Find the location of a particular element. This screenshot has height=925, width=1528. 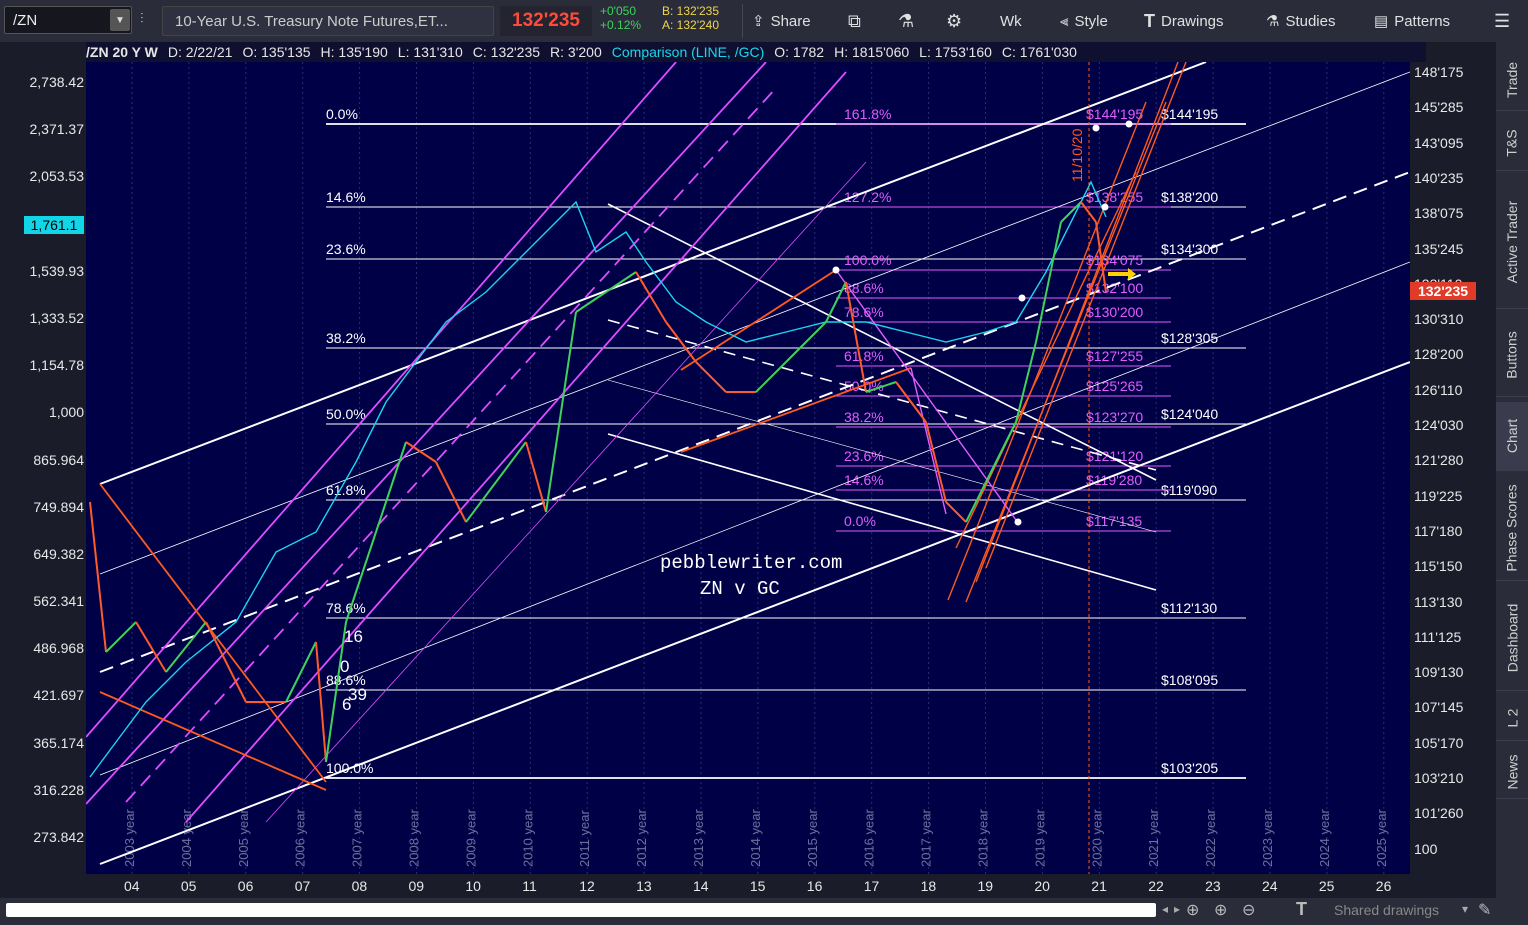

side-tab-active-trader: Active Trader is located at coordinates (1512, 242).